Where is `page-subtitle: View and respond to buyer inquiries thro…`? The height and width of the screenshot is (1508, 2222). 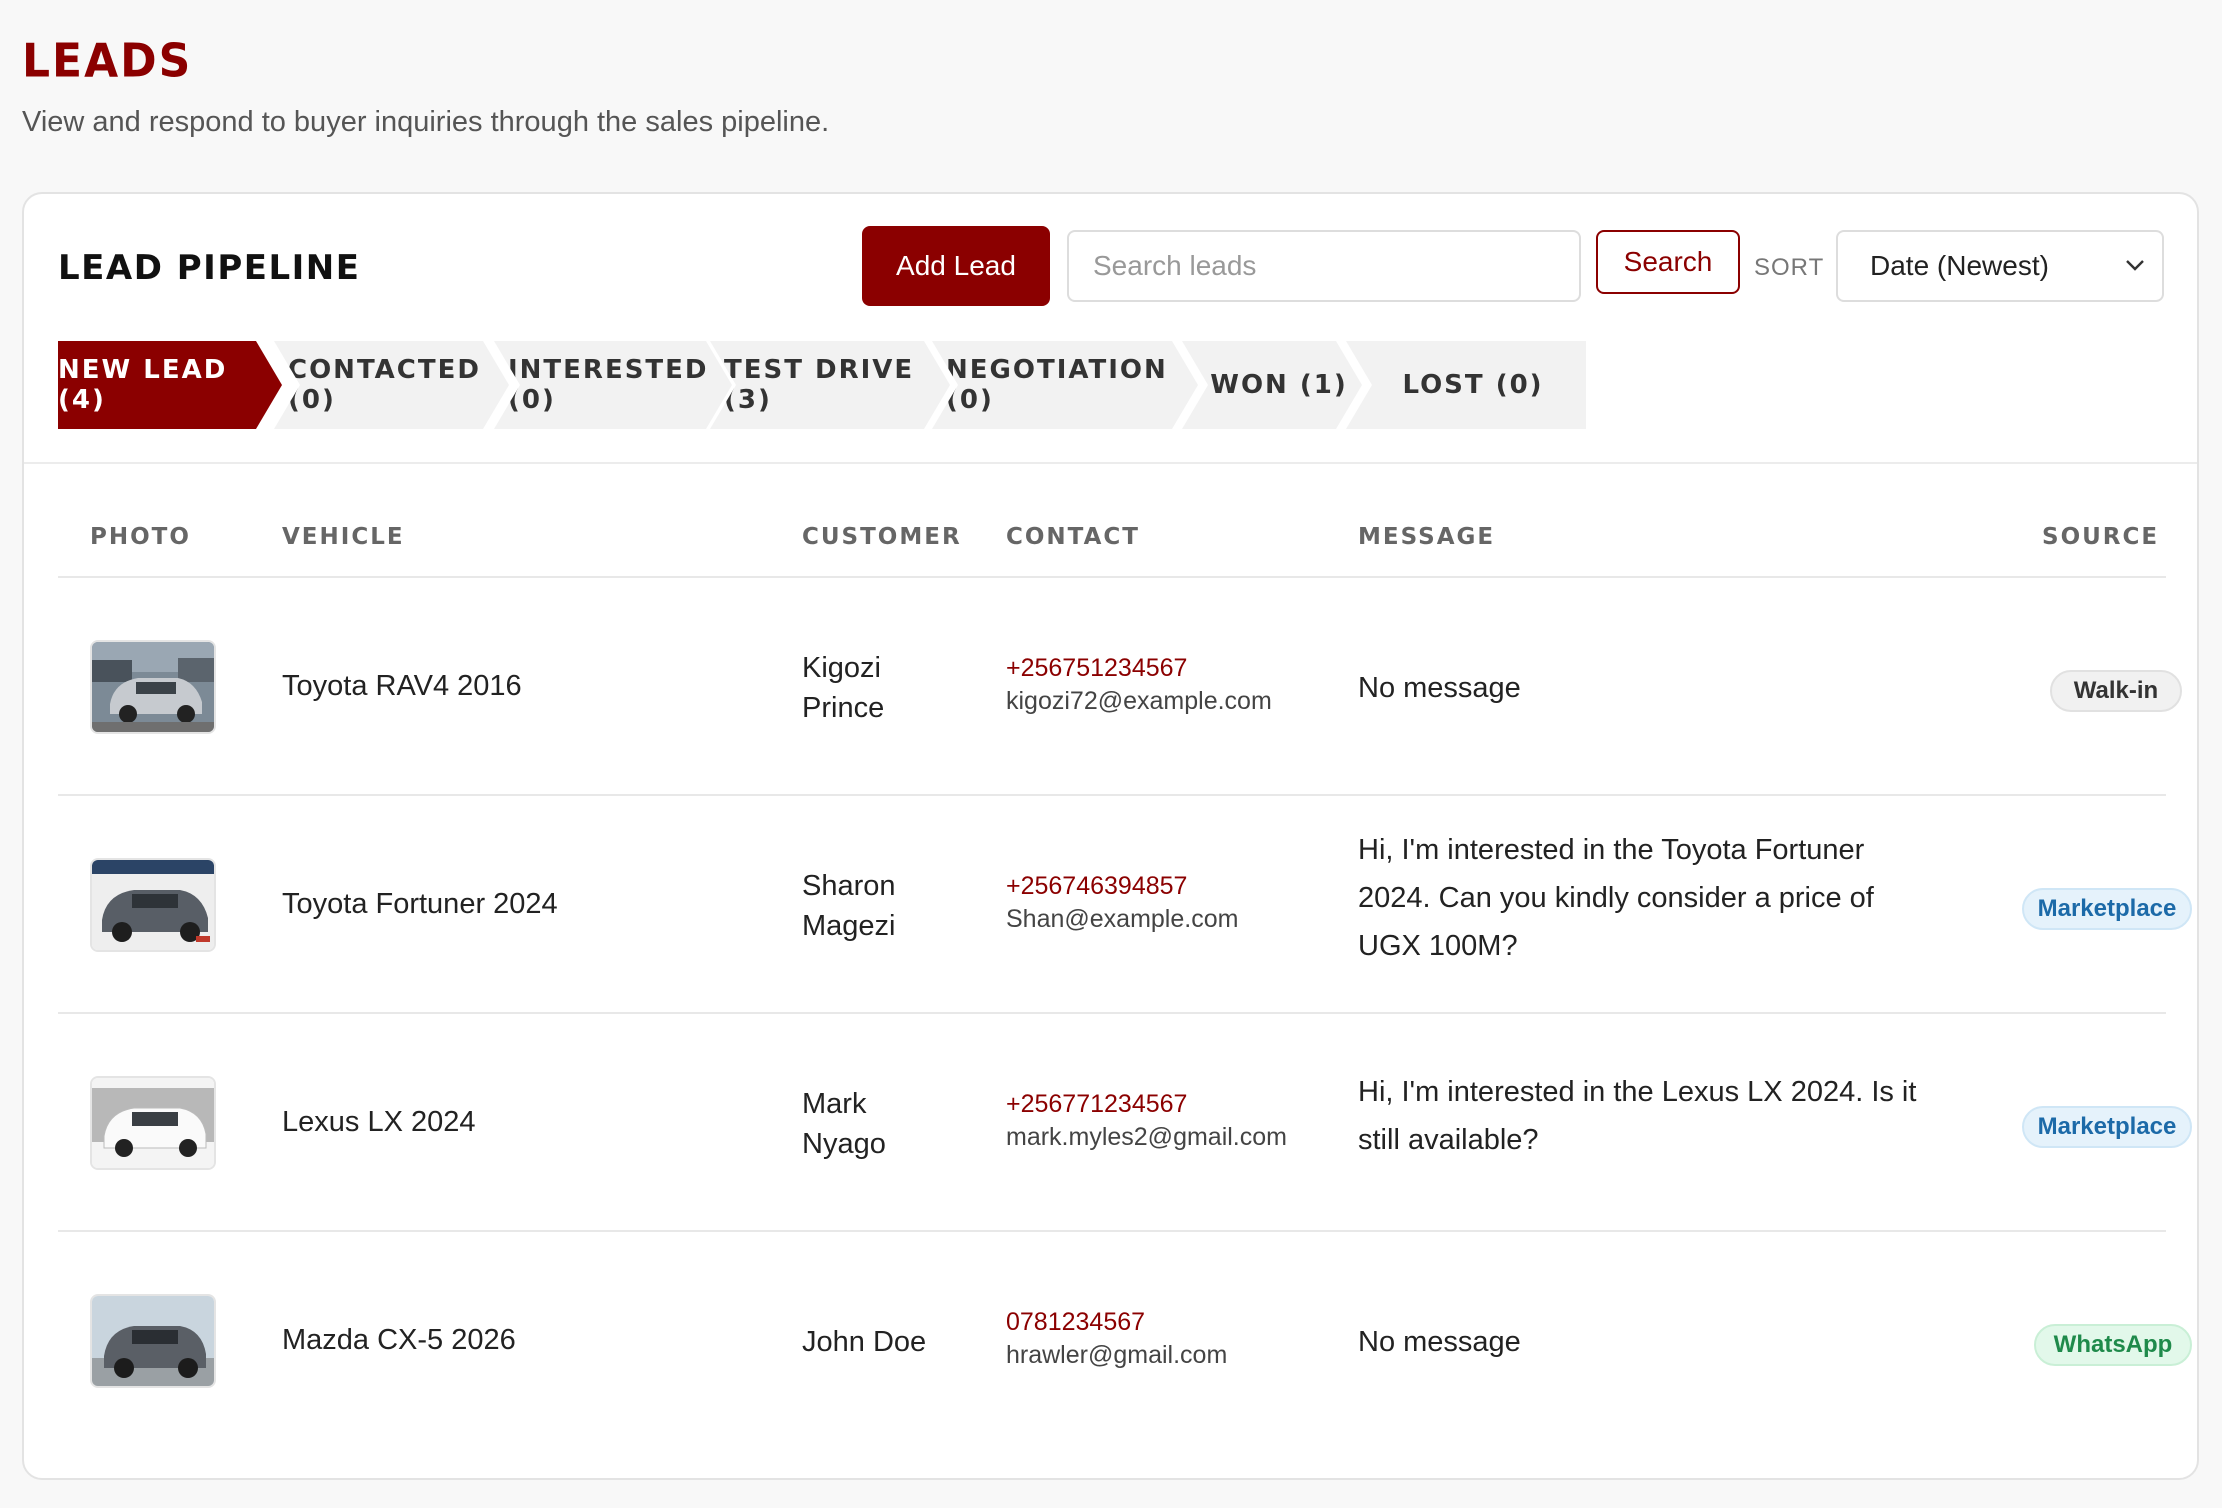 page-subtitle: View and respond to buyer inquiries thro… is located at coordinates (426, 122).